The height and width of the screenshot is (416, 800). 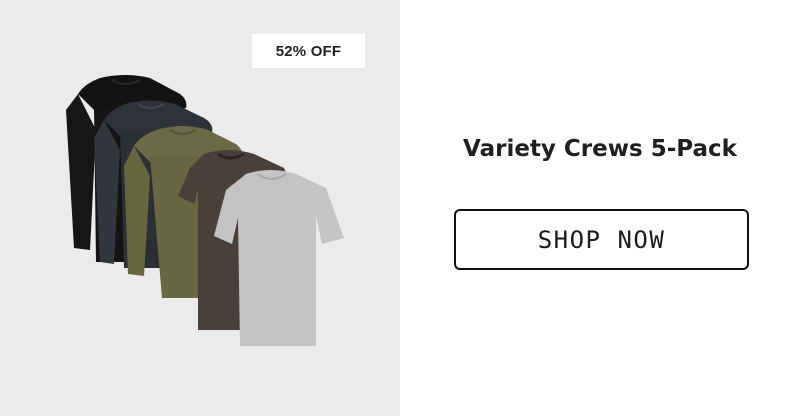 What do you see at coordinates (308, 51) in the screenshot?
I see `discount-badge: 52% OFF` at bounding box center [308, 51].